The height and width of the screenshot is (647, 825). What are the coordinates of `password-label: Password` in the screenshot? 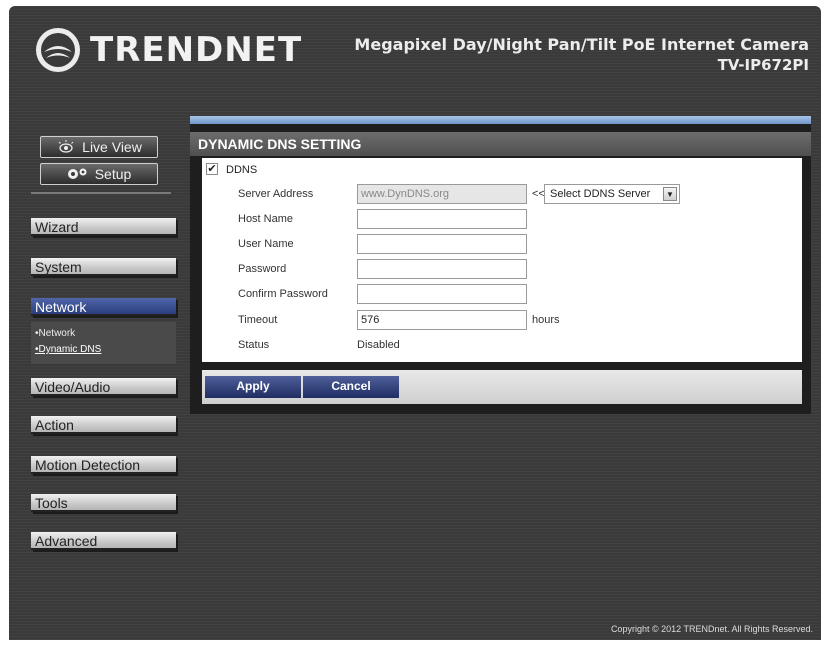 It's located at (262, 269).